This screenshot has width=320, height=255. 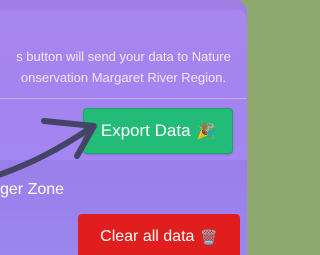 What do you see at coordinates (48, 148) in the screenshot?
I see `pointer-arrow-icon` at bounding box center [48, 148].